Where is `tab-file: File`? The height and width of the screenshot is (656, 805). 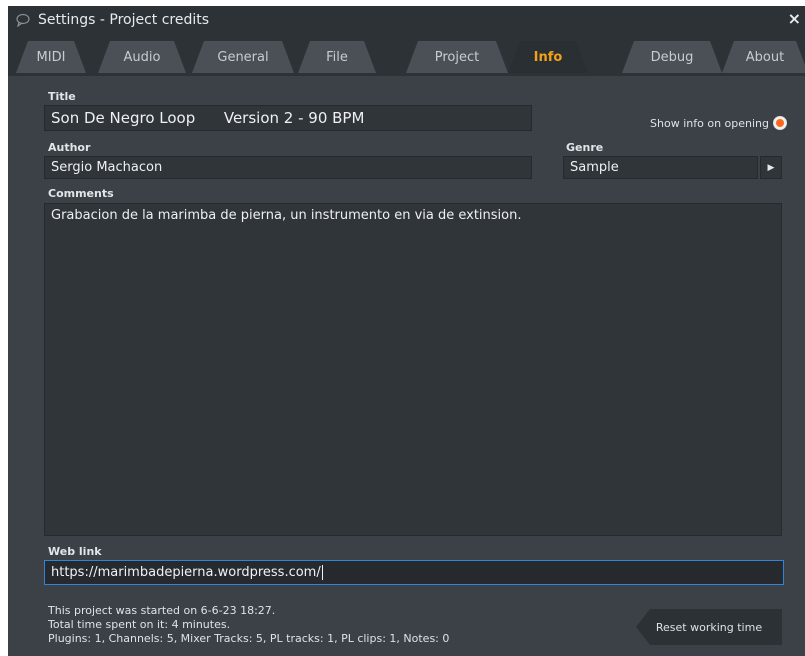 tab-file: File is located at coordinates (337, 57).